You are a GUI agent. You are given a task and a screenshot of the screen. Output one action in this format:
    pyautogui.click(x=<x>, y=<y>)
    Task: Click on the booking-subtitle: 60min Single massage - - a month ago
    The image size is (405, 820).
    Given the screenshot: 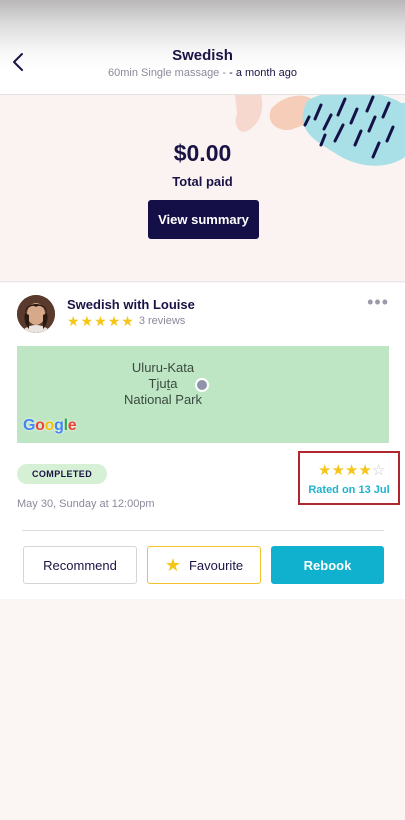 What is the action you would take?
    pyautogui.click(x=202, y=73)
    